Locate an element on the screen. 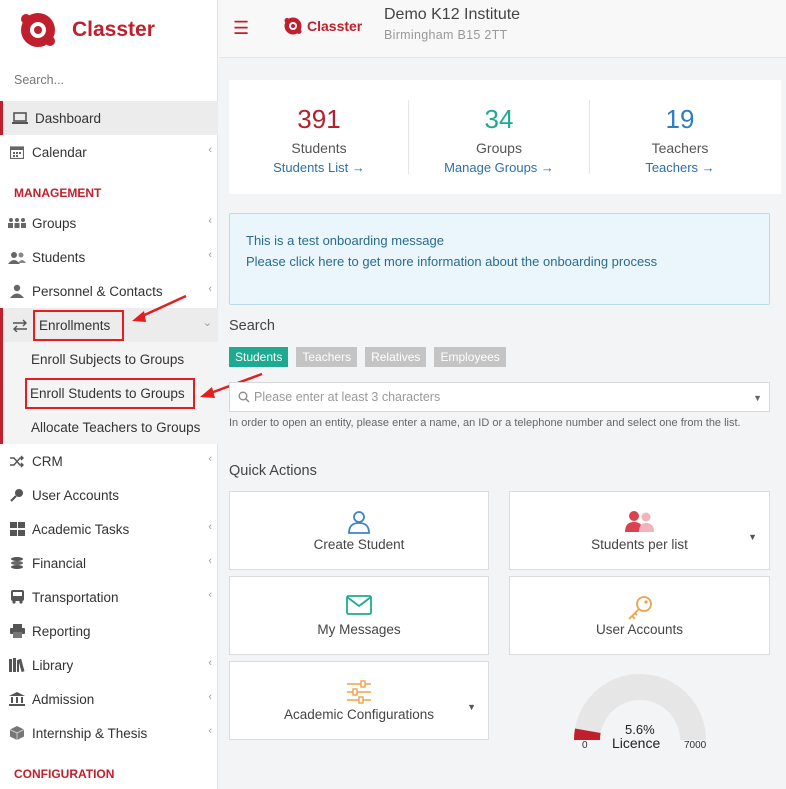 The height and width of the screenshot is (789, 786). onboarding-line: This is a test onboarding message is located at coordinates (345, 240).